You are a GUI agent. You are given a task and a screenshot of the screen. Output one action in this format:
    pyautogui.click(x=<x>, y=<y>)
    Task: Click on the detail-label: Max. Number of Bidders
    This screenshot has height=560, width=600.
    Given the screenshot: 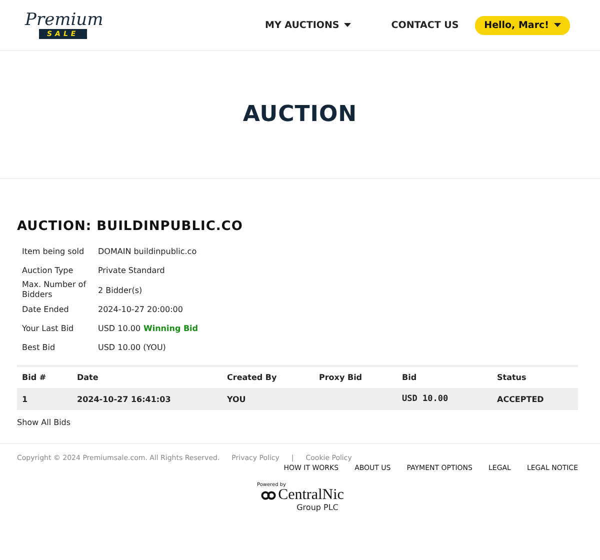 What is the action you would take?
    pyautogui.click(x=55, y=290)
    